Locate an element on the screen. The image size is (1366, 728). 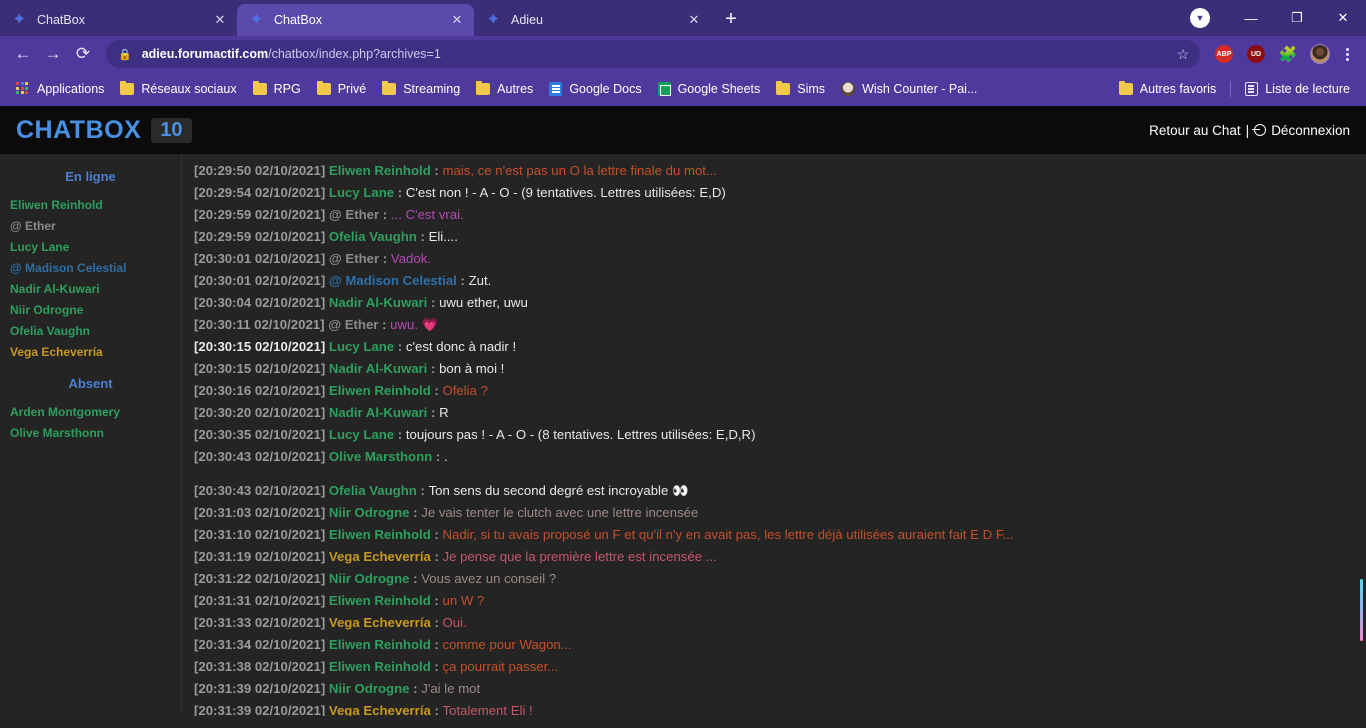
bookmark-label: Sims is located at coordinates (811, 89).